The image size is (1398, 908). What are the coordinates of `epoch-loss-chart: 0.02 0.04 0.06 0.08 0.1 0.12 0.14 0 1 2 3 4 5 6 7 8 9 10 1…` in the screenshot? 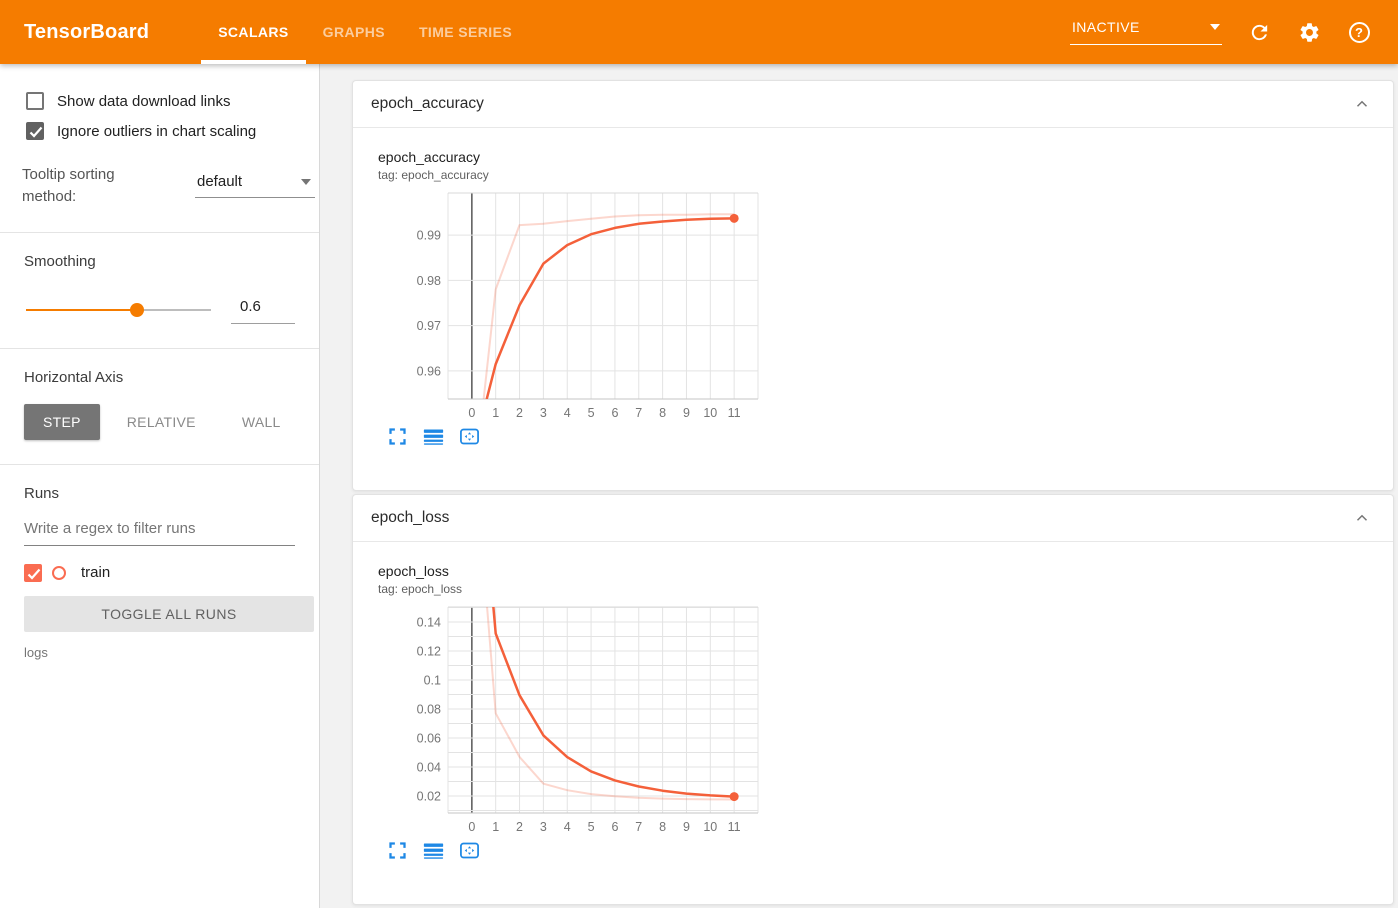 It's located at (584, 720).